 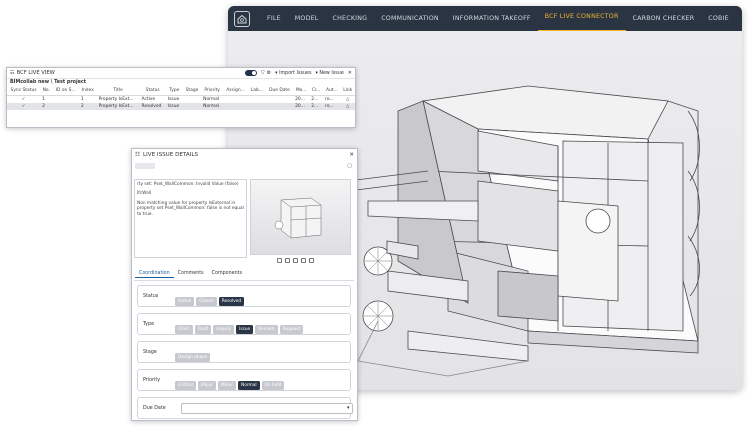 What do you see at coordinates (279, 260) in the screenshot?
I see `viewpoint-icon` at bounding box center [279, 260].